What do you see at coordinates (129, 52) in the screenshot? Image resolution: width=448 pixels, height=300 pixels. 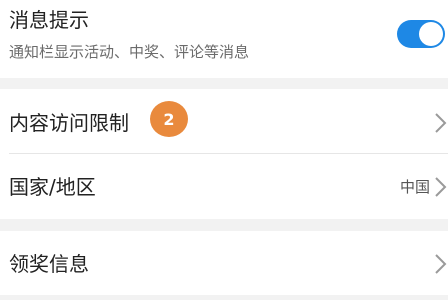 I see `notification-subtitle: 通知栏显示活动、中奖、评论等消息` at bounding box center [129, 52].